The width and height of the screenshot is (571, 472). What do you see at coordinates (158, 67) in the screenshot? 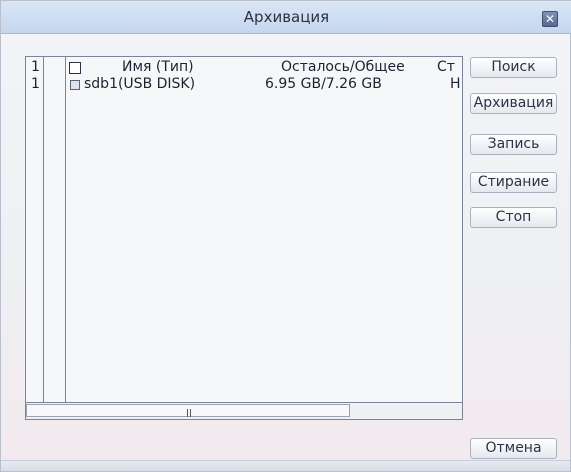
I see `header-name: Имя (Тип)` at bounding box center [158, 67].